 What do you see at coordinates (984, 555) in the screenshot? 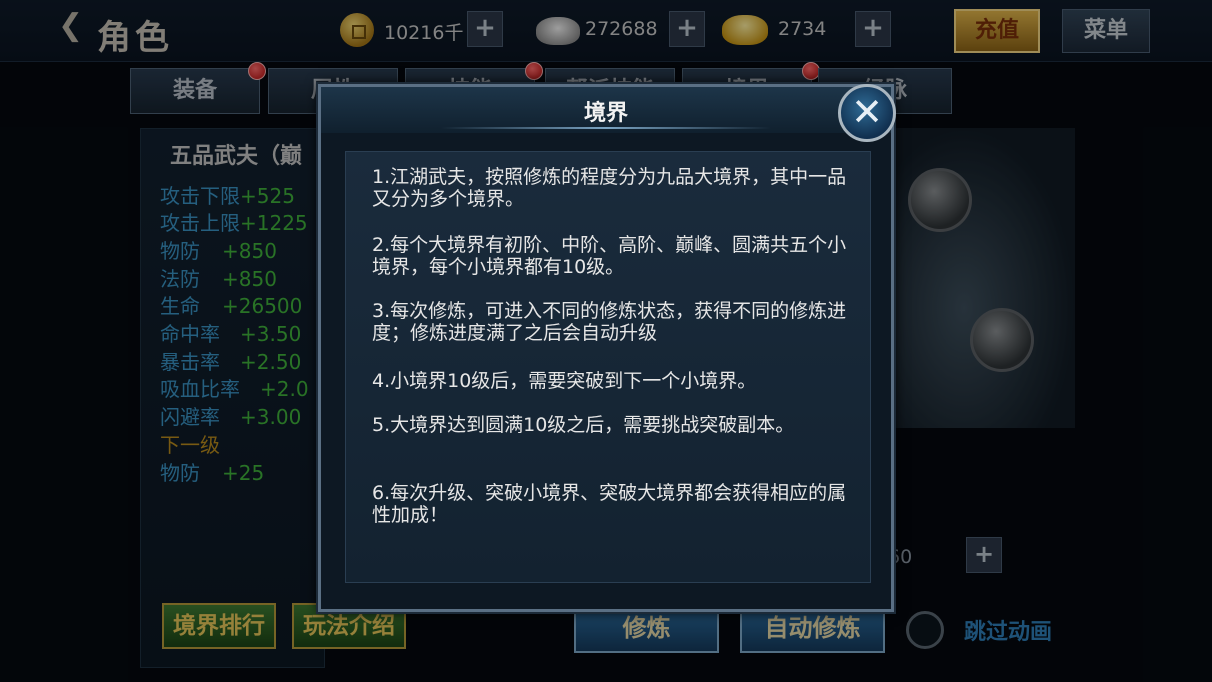
I see `add-cultivation-button: +` at bounding box center [984, 555].